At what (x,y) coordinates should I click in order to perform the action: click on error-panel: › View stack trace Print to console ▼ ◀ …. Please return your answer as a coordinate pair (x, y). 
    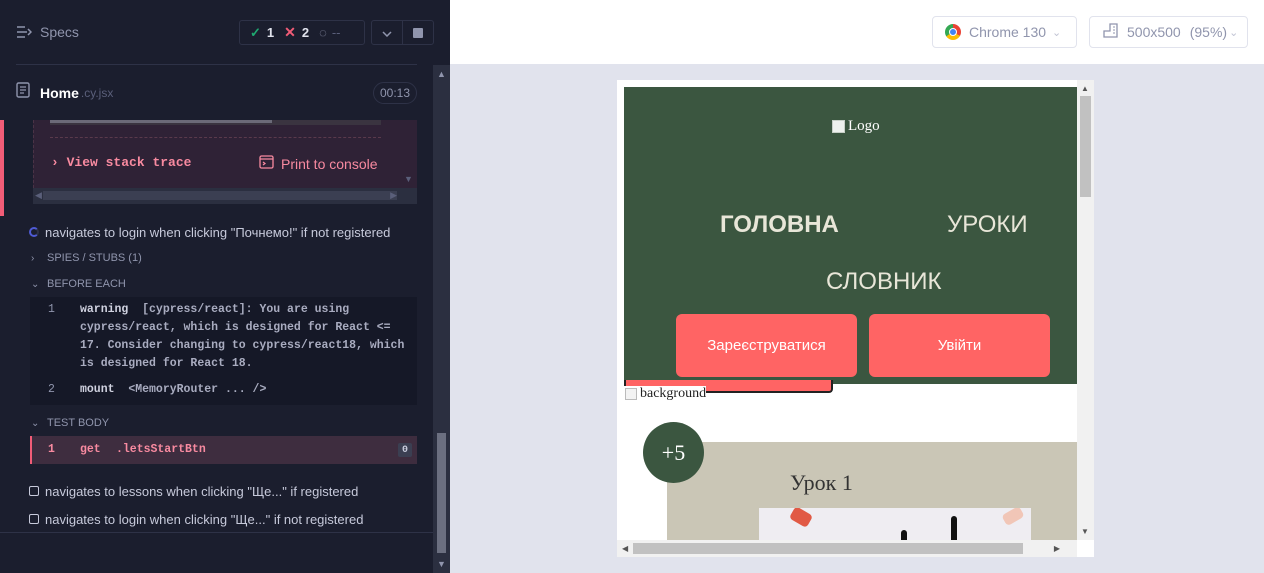
    Looking at the image, I should click on (216, 168).